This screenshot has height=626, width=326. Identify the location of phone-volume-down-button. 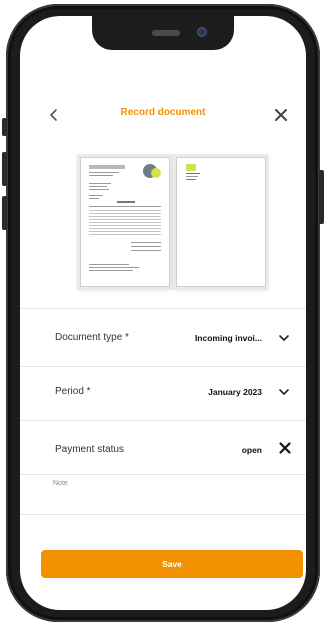
(4, 213).